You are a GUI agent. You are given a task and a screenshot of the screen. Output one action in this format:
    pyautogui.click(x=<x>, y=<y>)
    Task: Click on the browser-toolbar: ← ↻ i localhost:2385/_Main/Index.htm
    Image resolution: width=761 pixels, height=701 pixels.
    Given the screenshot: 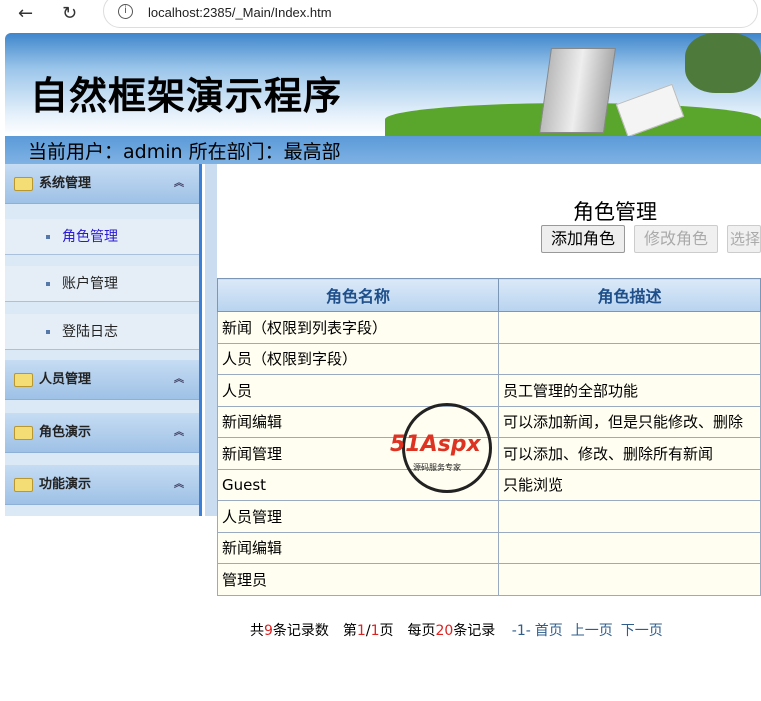 What is the action you would take?
    pyautogui.click(x=380, y=15)
    